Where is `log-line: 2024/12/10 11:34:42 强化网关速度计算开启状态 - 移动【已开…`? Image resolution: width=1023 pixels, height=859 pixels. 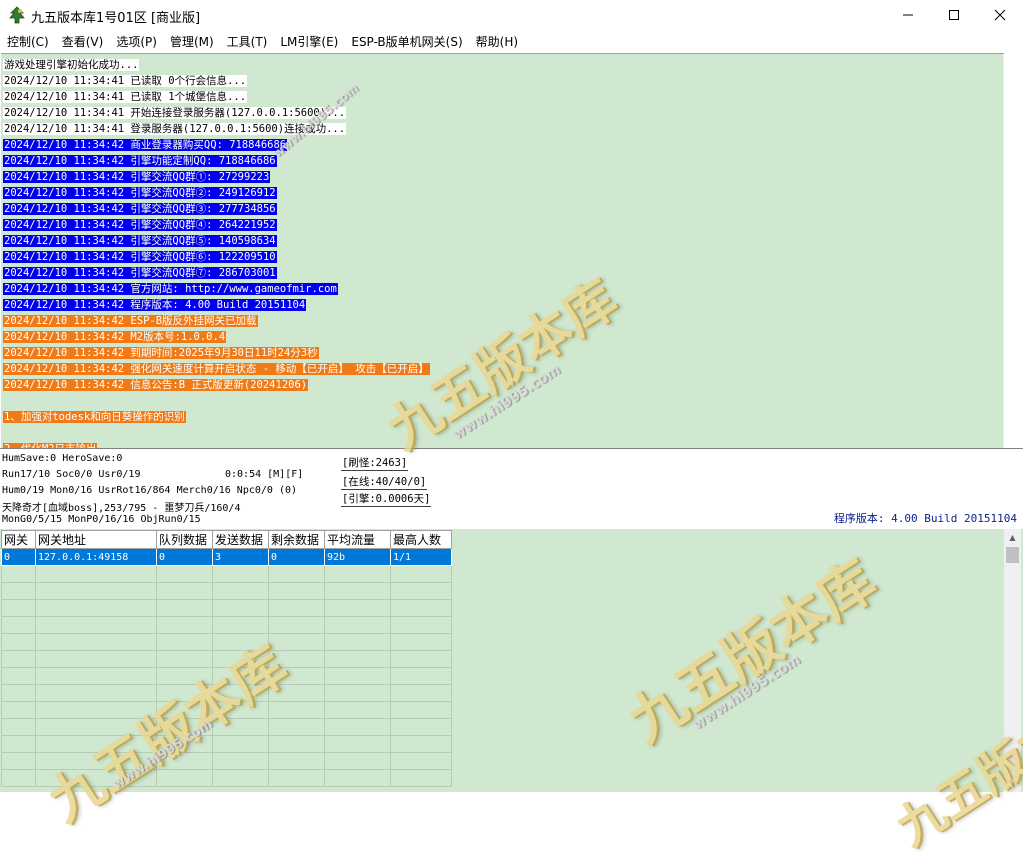
log-line: 2024/12/10 11:34:42 强化网关速度计算开启状态 - 移动【已开… is located at coordinates (216, 369).